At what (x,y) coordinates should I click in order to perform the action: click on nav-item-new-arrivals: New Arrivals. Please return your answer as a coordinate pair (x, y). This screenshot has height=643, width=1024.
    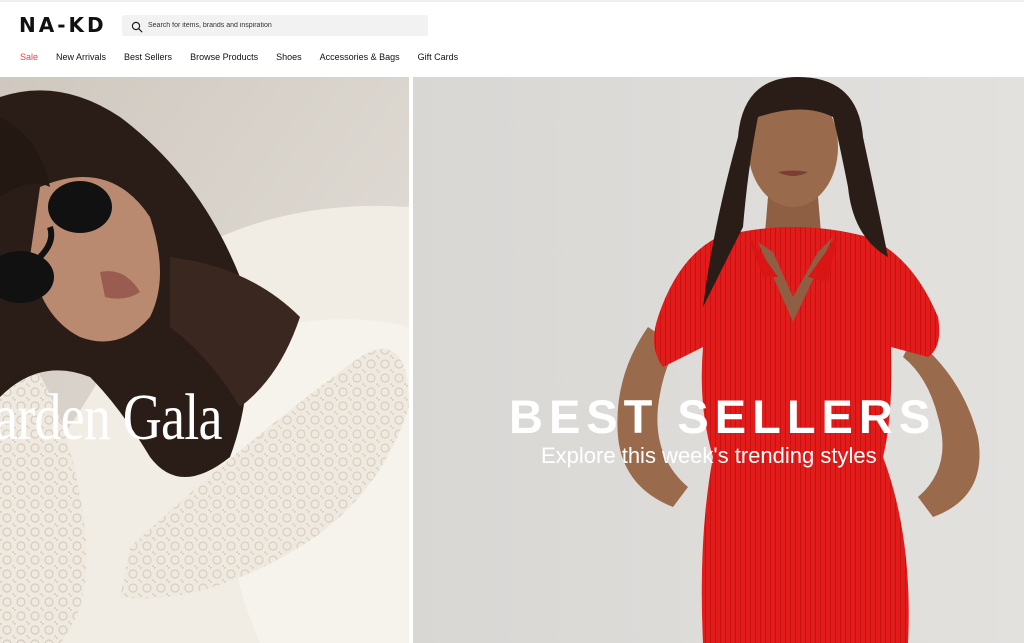
    Looking at the image, I should click on (81, 57).